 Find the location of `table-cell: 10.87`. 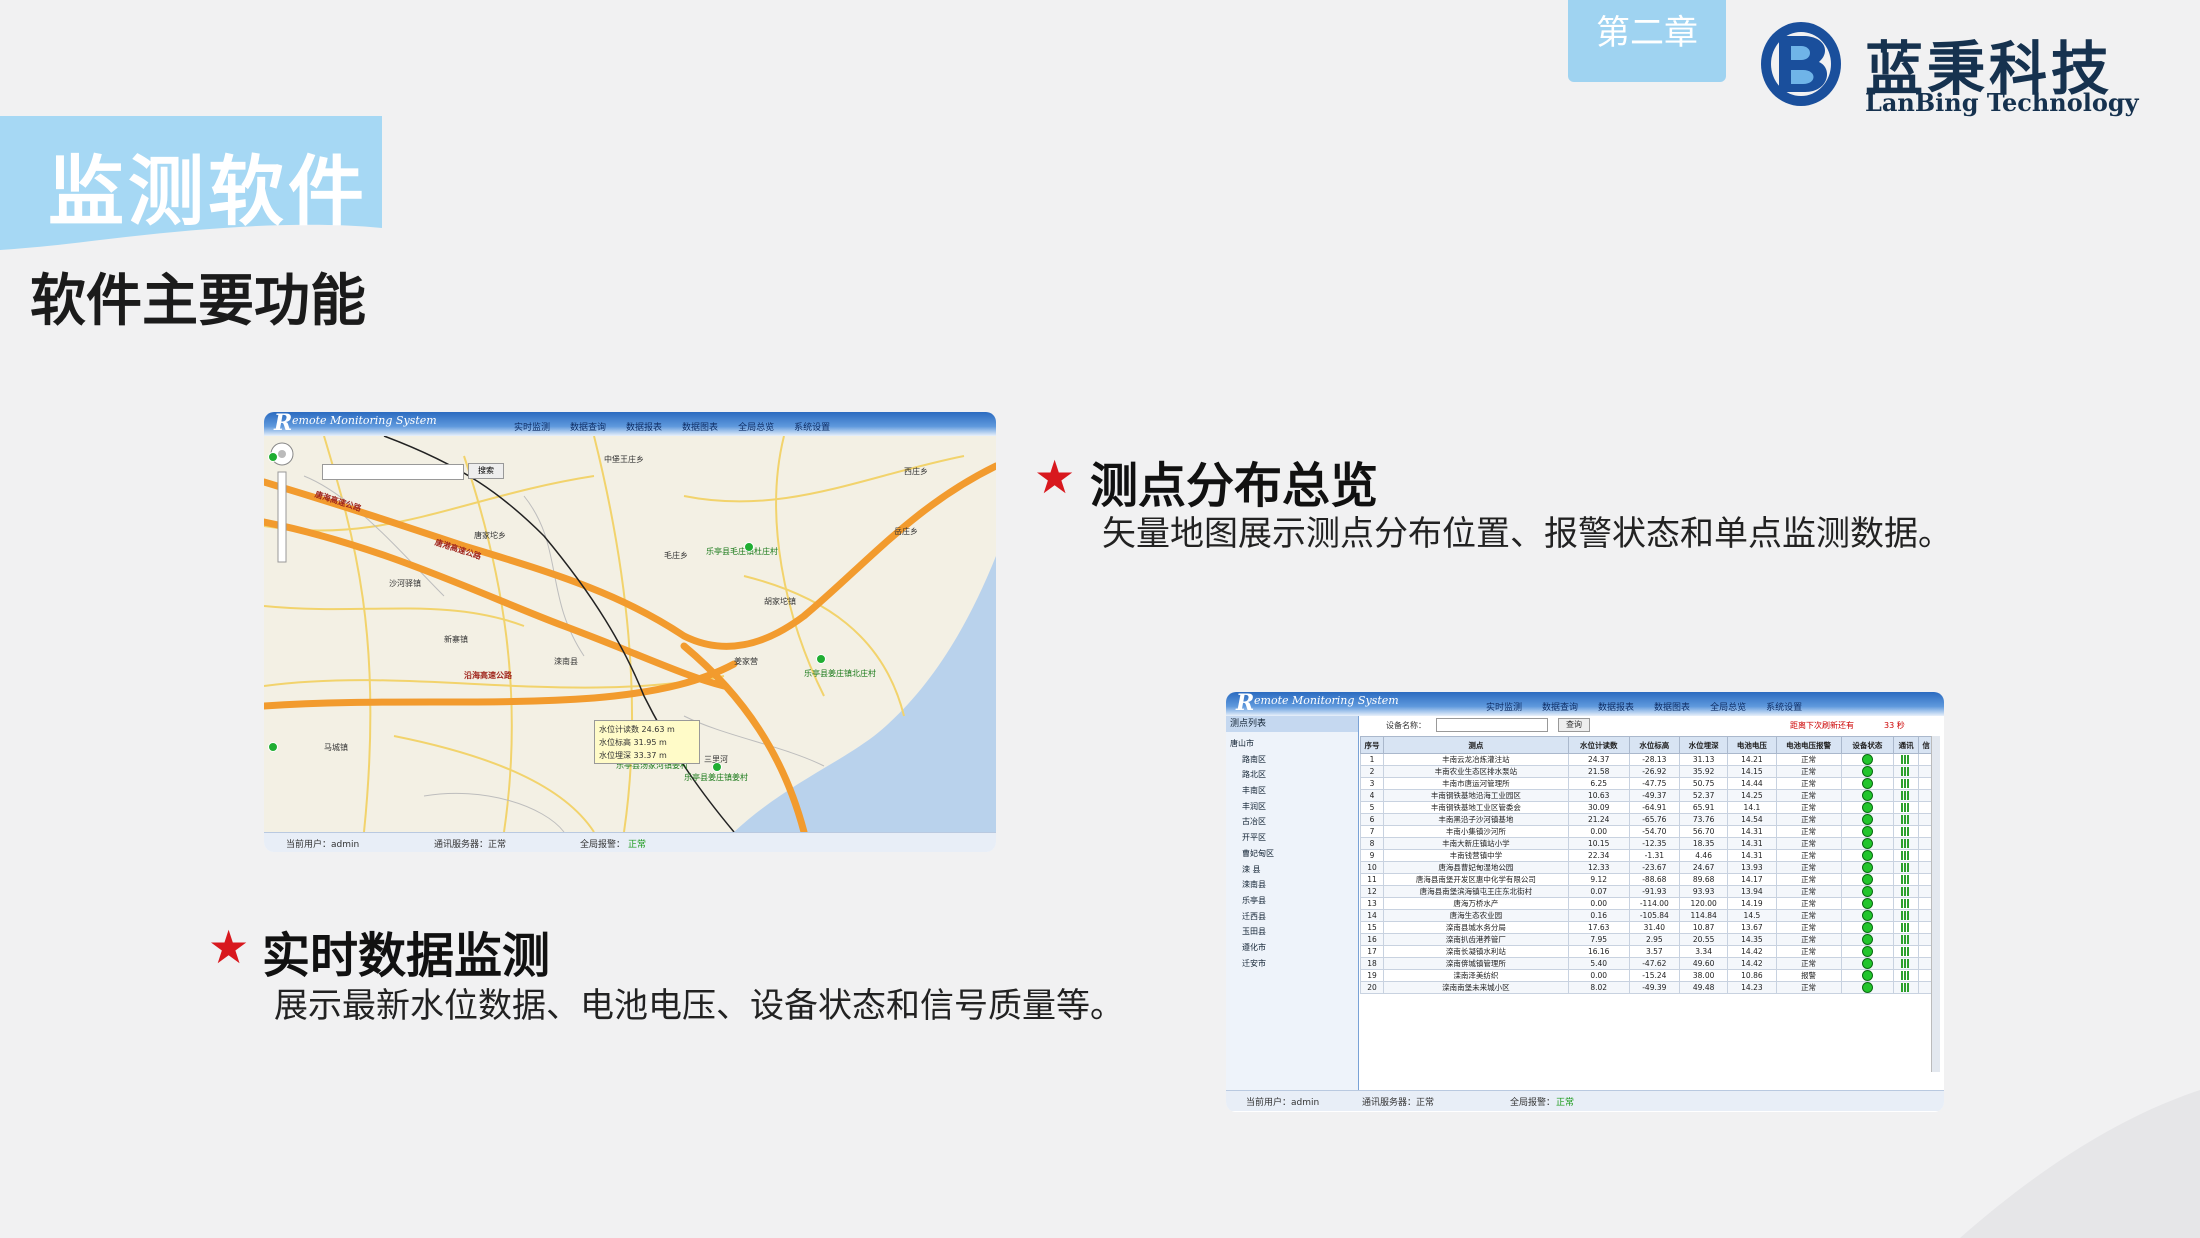

table-cell: 10.87 is located at coordinates (1703, 927).